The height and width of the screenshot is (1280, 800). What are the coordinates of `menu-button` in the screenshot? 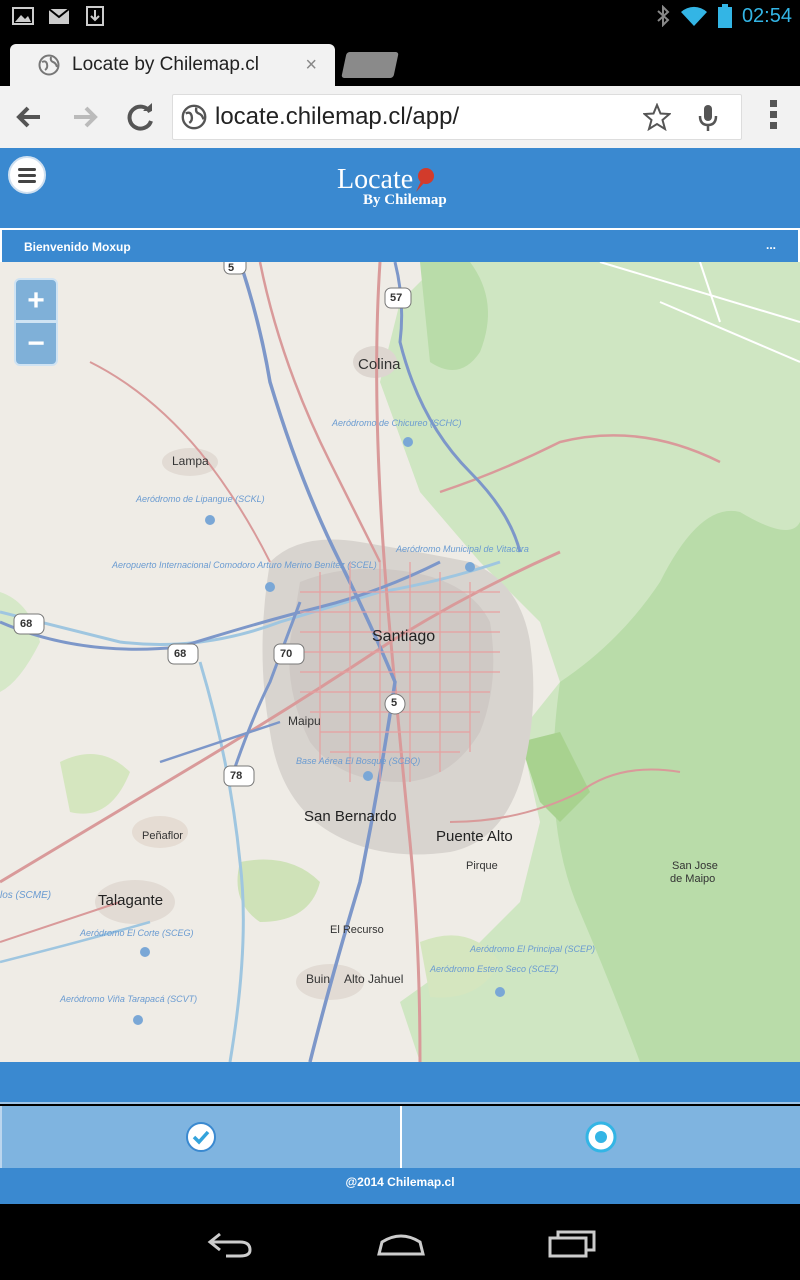 It's located at (27, 175).